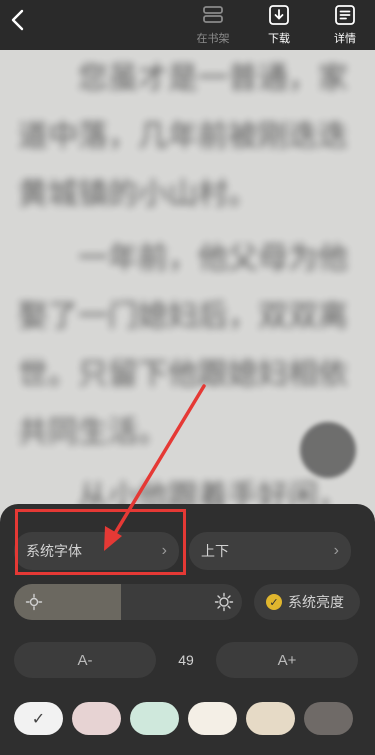 This screenshot has height=755, width=375. Describe the element at coordinates (287, 660) in the screenshot. I see `font-increase-button: A+` at that location.